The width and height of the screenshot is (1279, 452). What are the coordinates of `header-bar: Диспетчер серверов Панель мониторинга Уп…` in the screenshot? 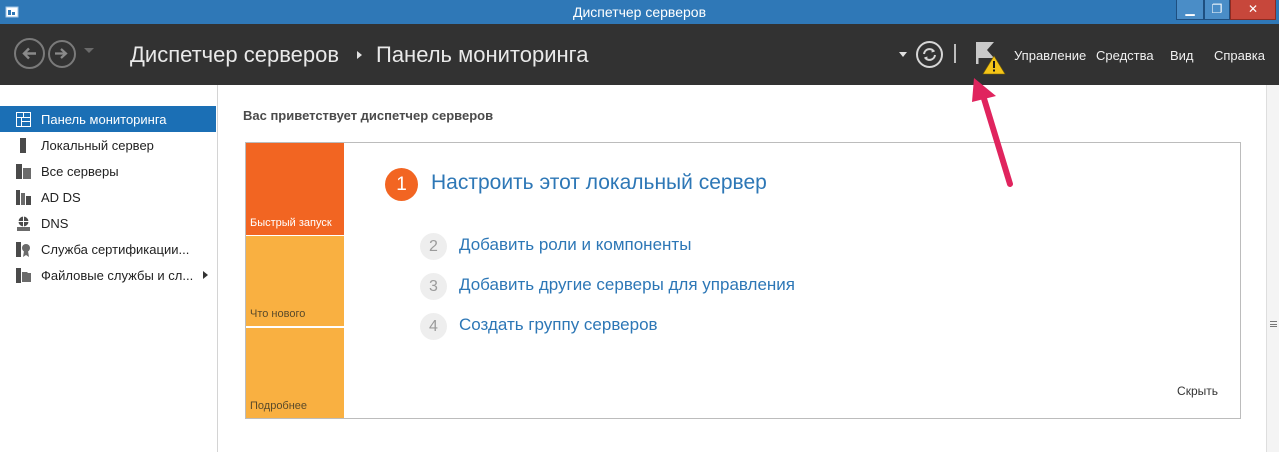 It's located at (639, 54).